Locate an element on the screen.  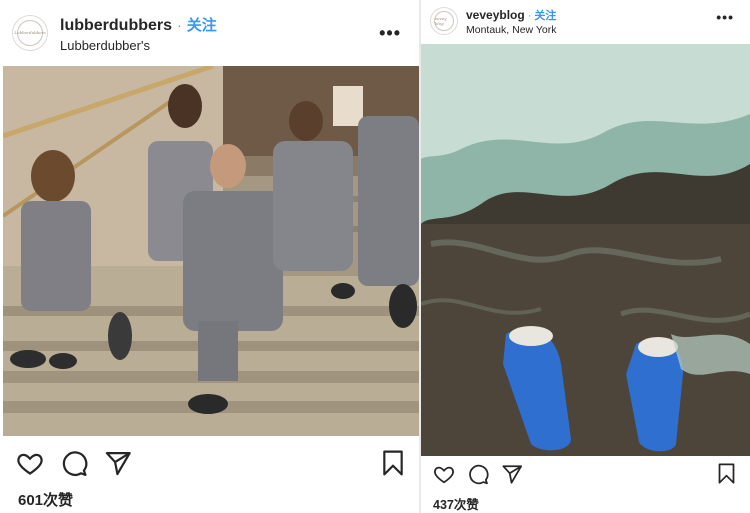
likes-count: 437次赞 is located at coordinates (456, 503).